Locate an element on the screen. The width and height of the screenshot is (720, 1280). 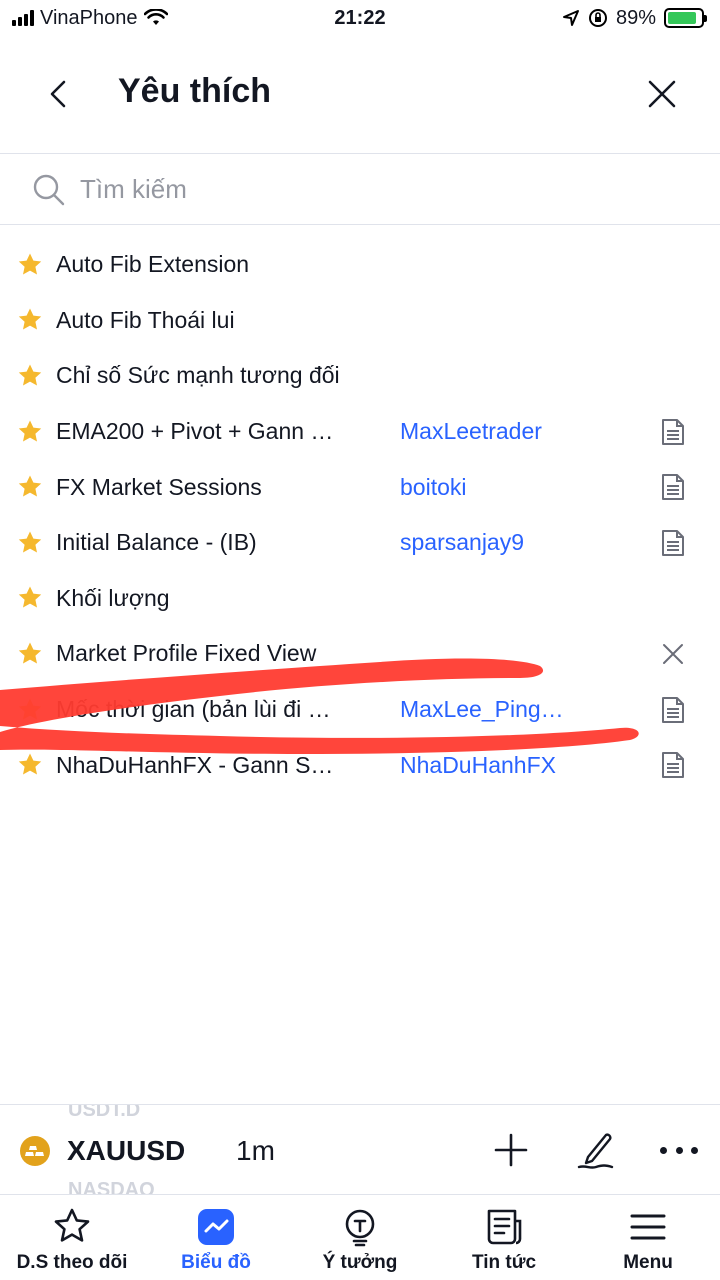
tab-news: Tin tức is located at coordinates (504, 1237).